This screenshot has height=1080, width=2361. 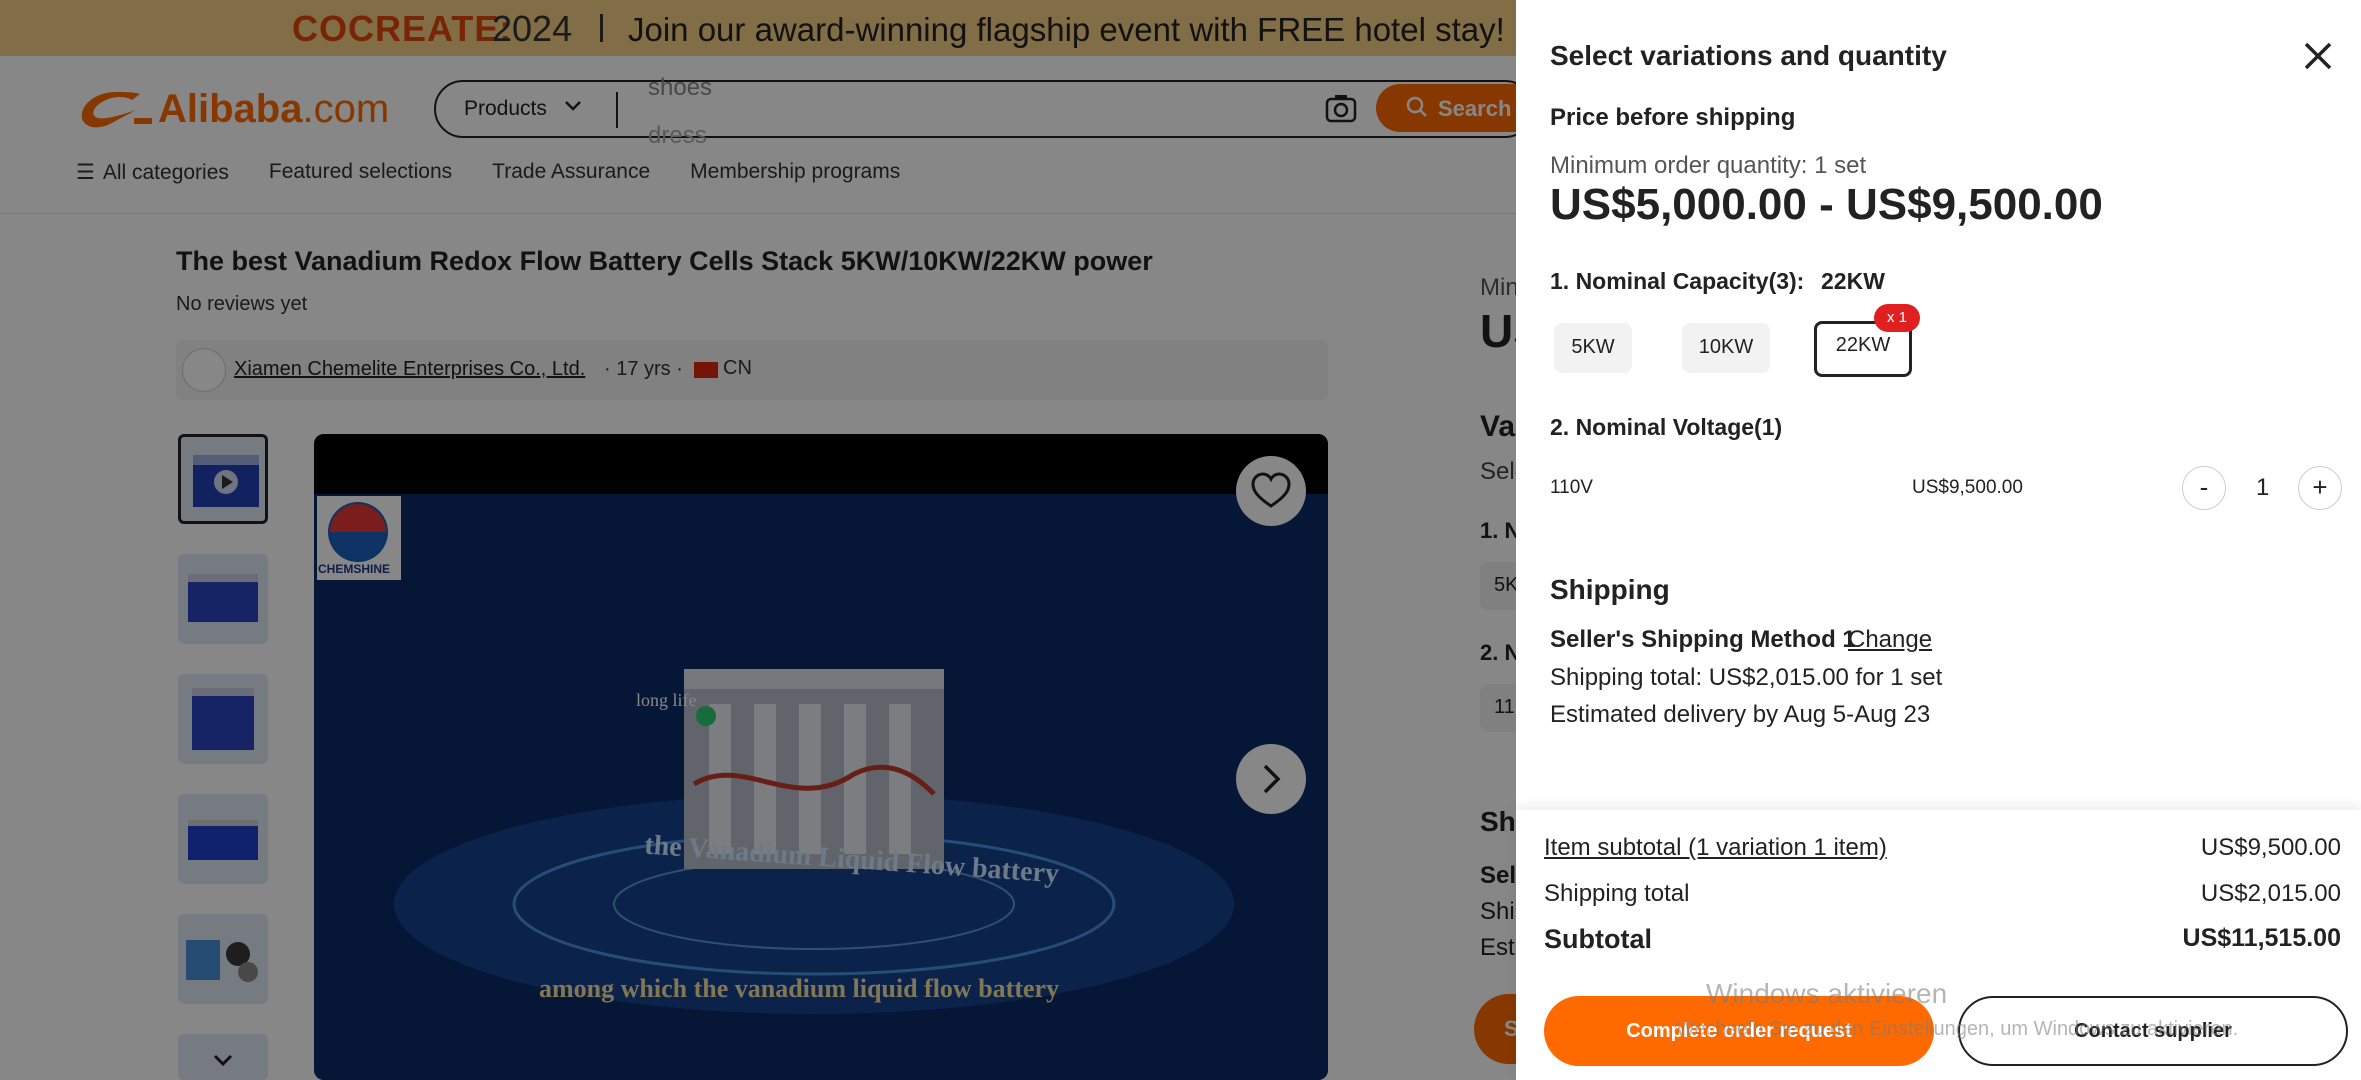 I want to click on capacity-label: 1. Nominal Capacity(3):, so click(x=1677, y=281).